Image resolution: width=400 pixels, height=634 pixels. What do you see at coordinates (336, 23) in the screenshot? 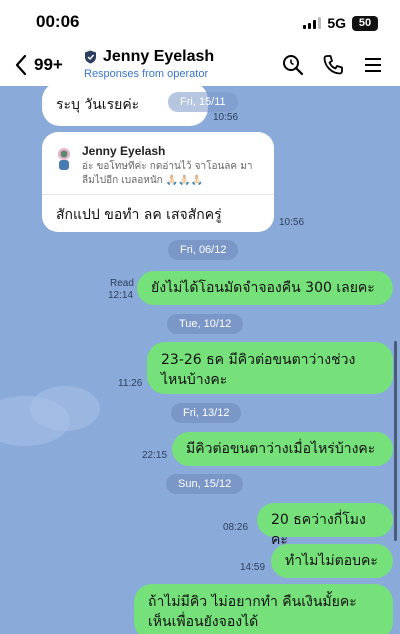
I see `network-label: 5G` at bounding box center [336, 23].